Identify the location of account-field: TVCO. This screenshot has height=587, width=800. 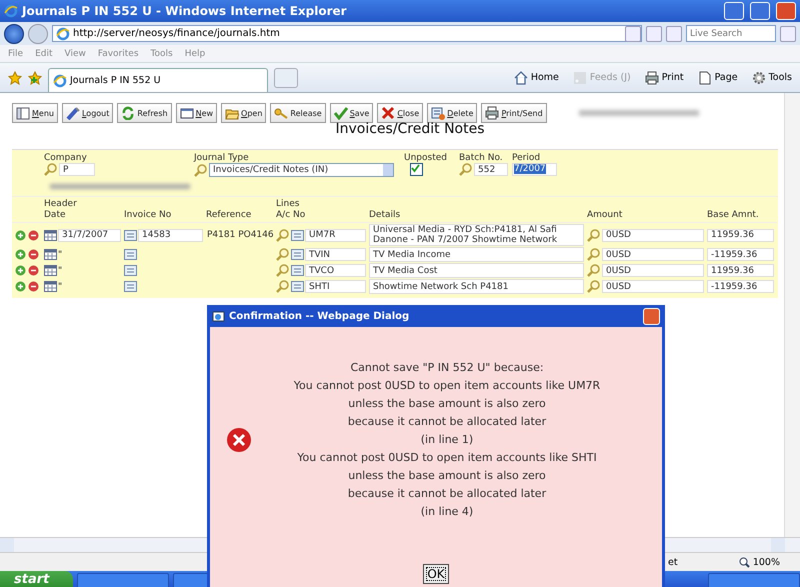
(335, 270).